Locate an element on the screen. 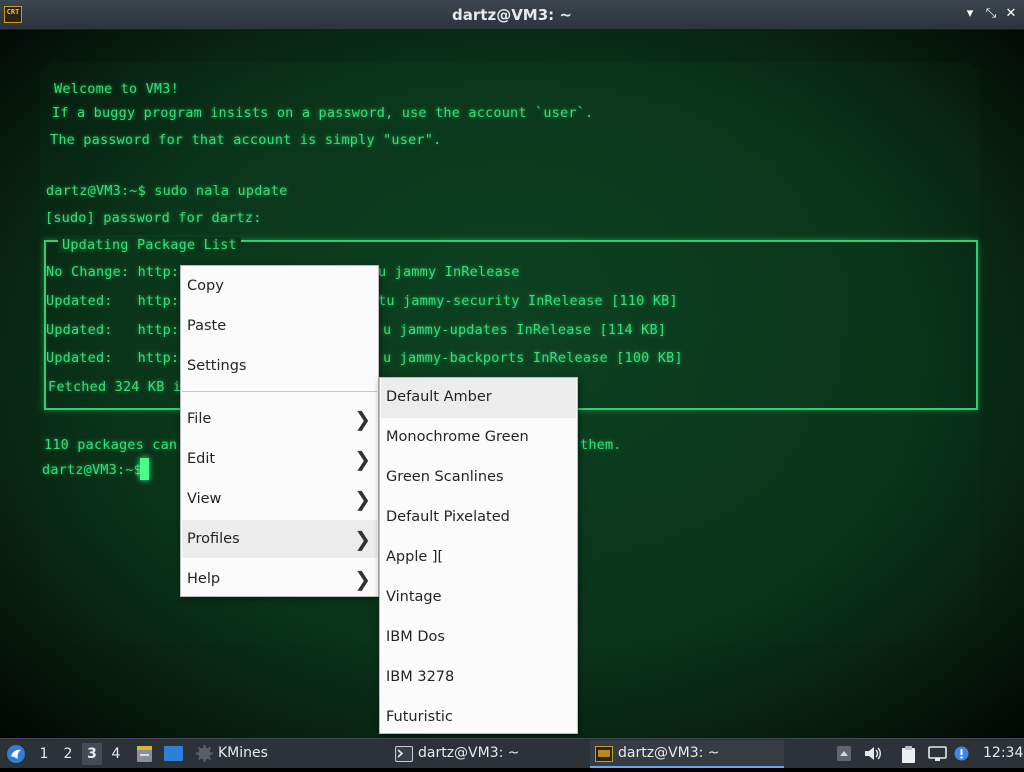  terminal-command-line: dartz@VM3:~$ sudo nala update is located at coordinates (167, 191).